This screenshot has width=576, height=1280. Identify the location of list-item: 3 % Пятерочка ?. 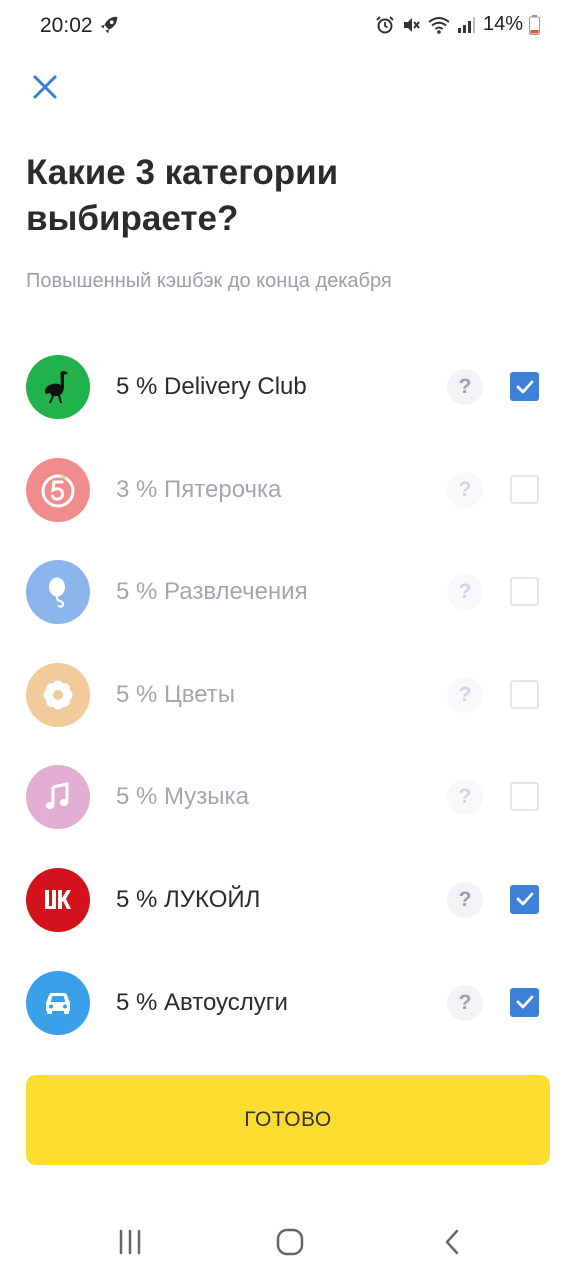
(288, 490).